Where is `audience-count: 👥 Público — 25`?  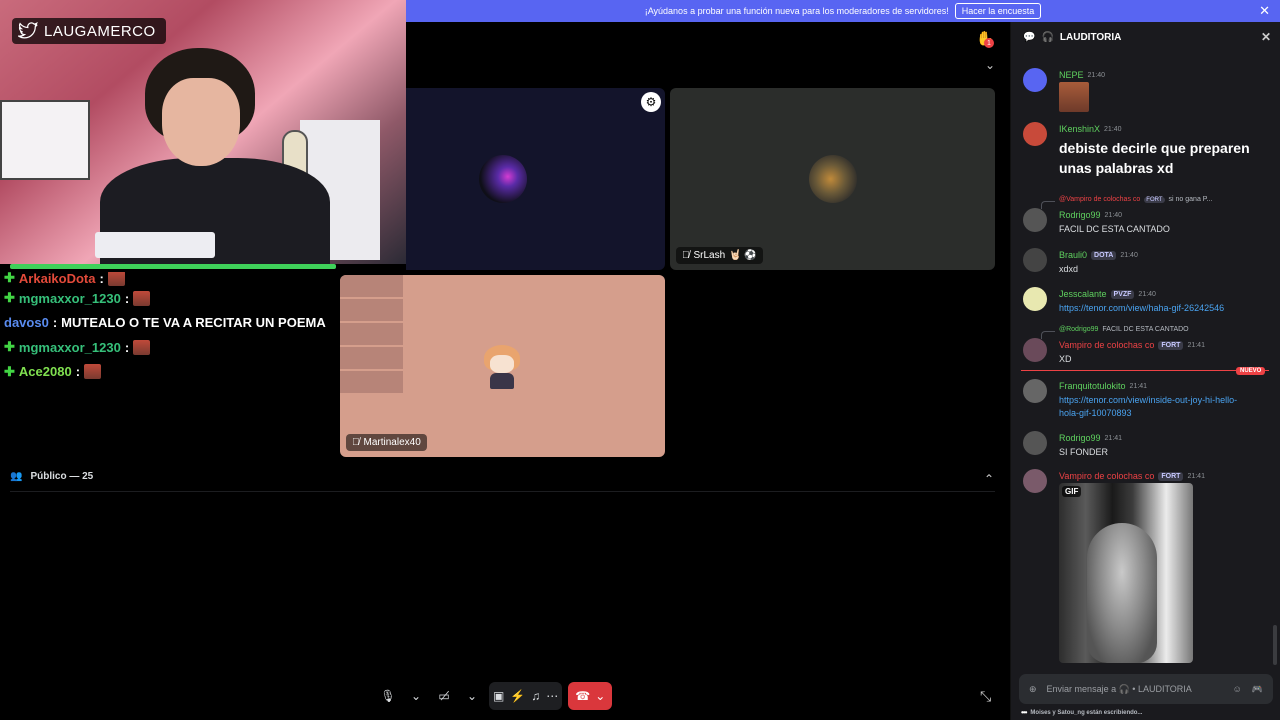
audience-count: 👥 Público — 25 is located at coordinates (51, 476).